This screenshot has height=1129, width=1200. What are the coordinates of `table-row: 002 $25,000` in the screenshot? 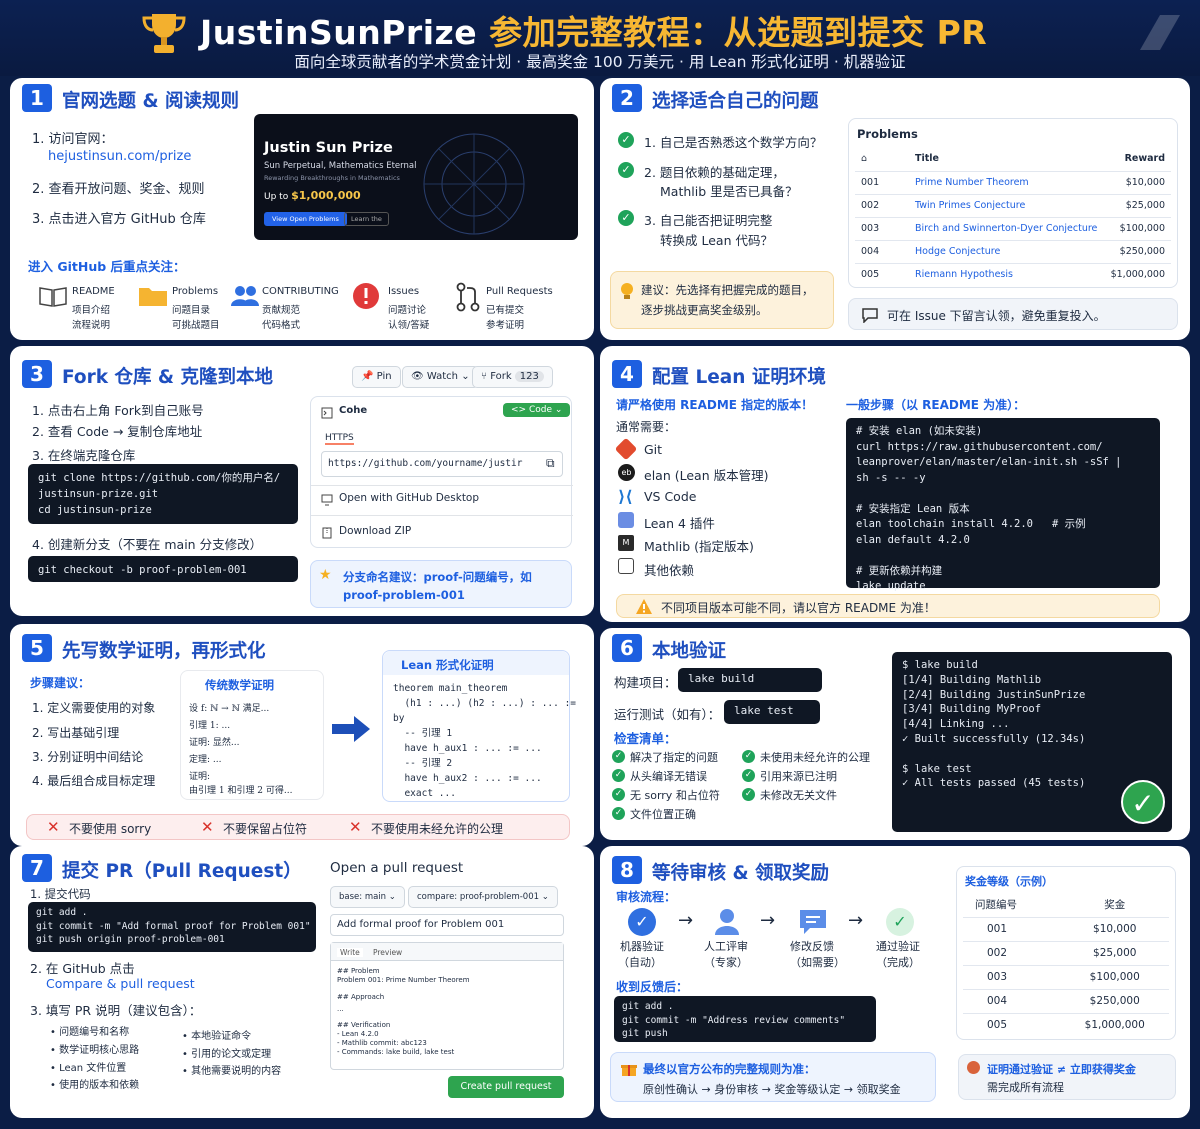 It's located at (1066, 953).